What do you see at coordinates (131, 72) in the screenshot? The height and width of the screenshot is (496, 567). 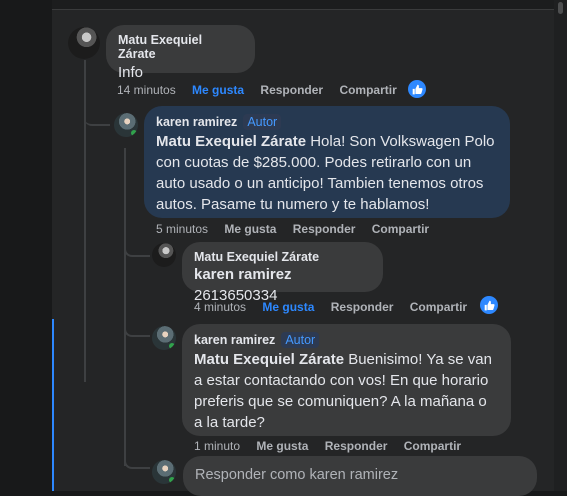 I see `comment-text: Info` at bounding box center [131, 72].